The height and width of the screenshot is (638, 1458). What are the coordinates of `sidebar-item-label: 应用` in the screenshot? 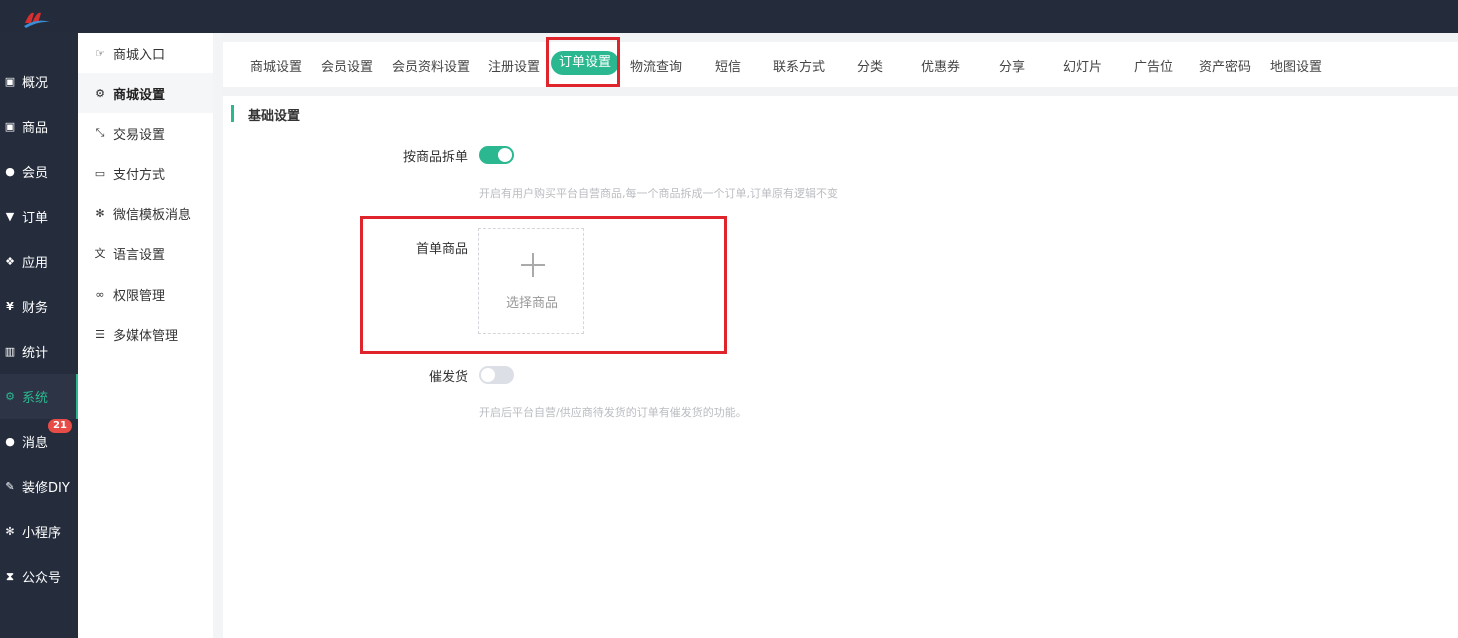 It's located at (35, 263).